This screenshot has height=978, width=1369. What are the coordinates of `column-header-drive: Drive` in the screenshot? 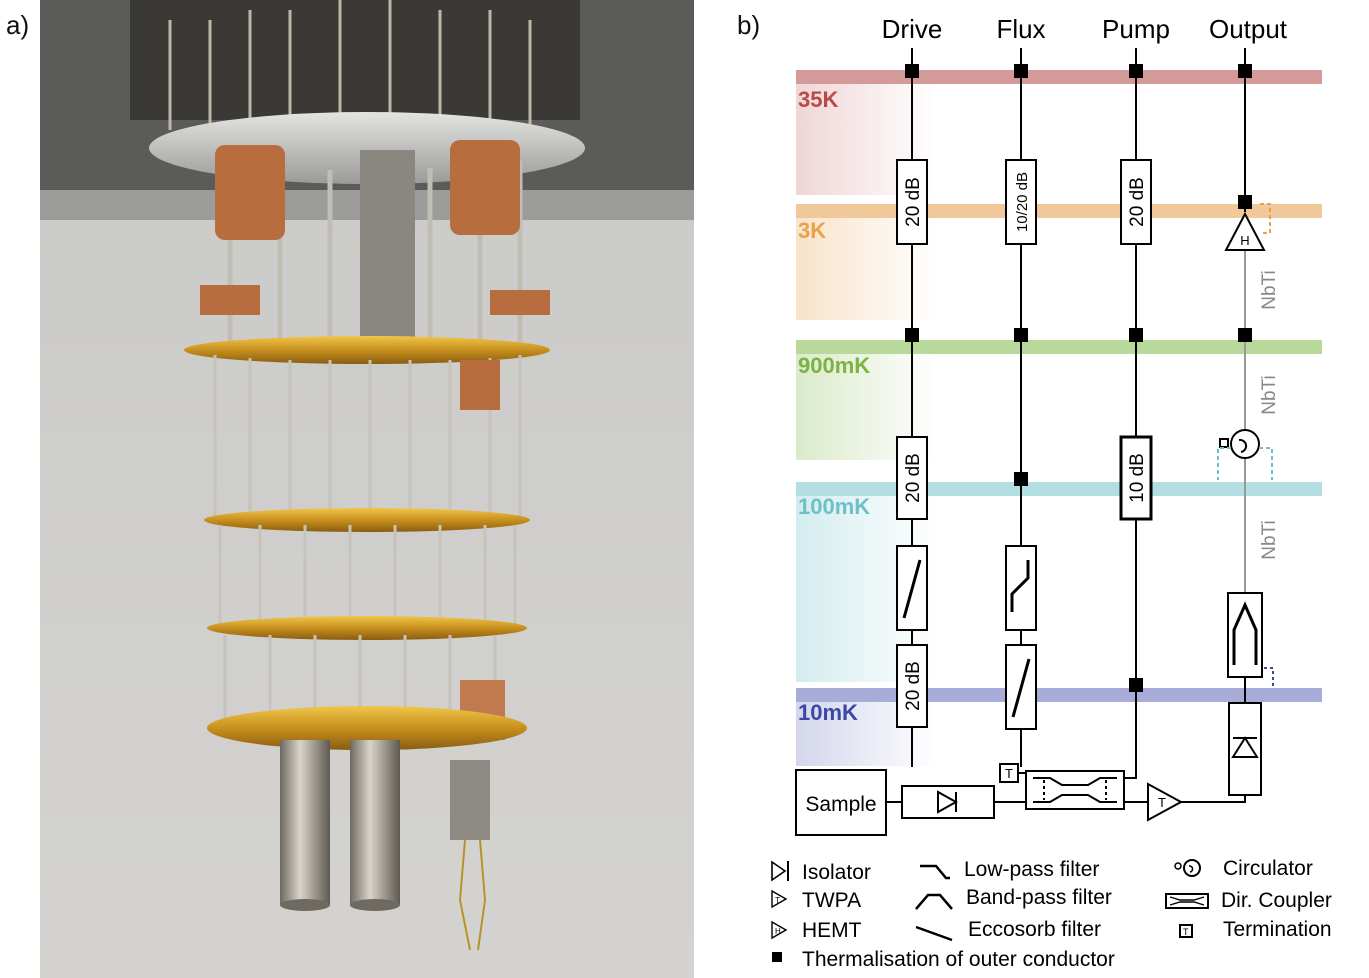 It's located at (912, 29).